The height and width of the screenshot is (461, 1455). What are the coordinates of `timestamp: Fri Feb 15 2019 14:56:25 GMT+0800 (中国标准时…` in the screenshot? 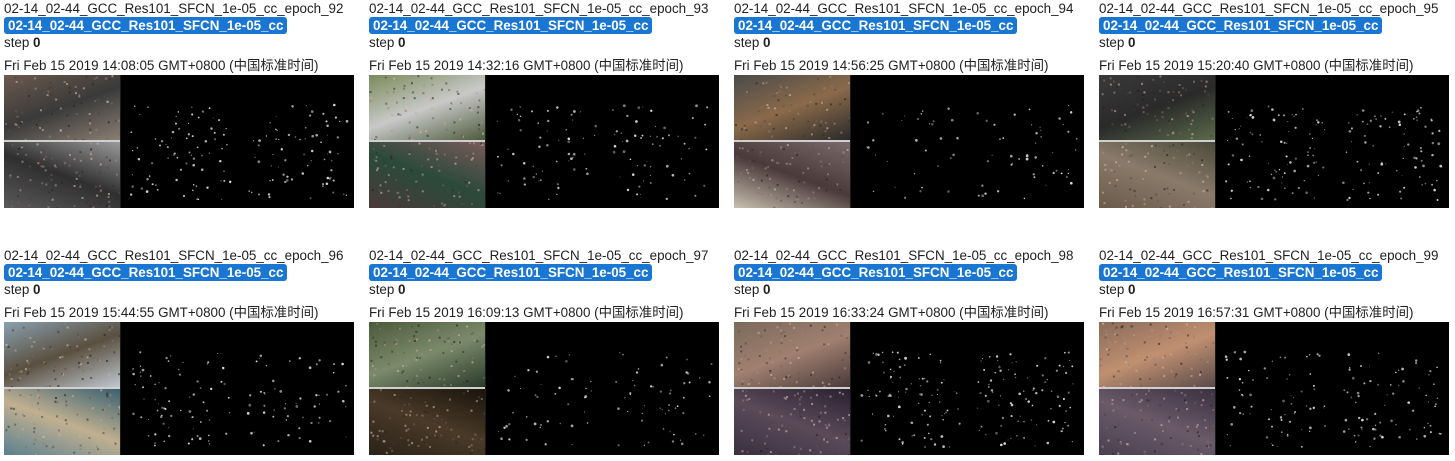 It's located at (891, 65).